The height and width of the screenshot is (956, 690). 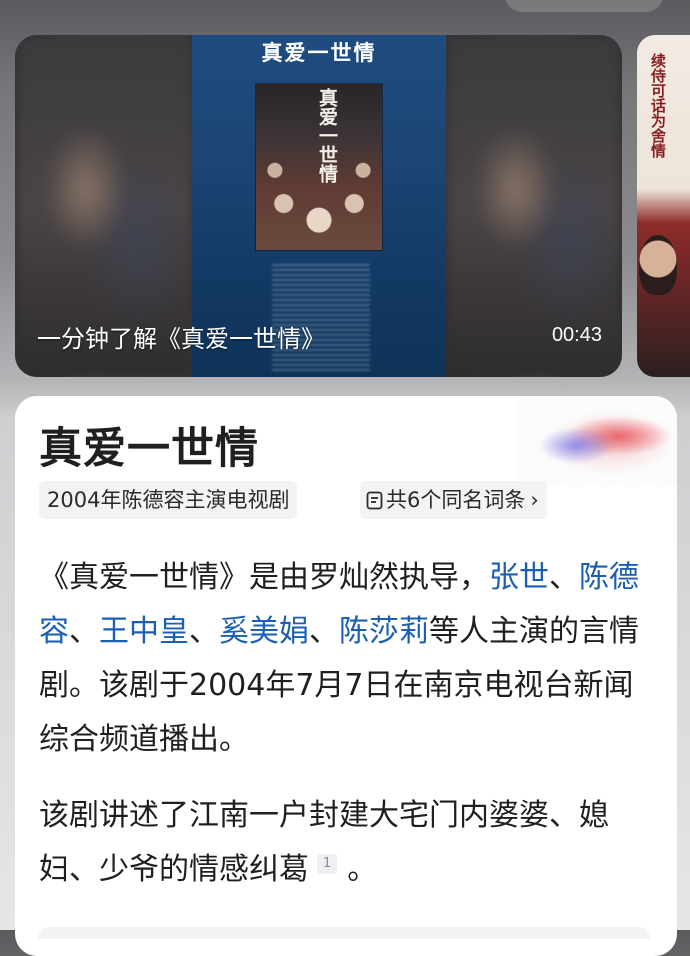 I want to click on homonym-entries-label: 共6个同名词条, so click(x=456, y=500).